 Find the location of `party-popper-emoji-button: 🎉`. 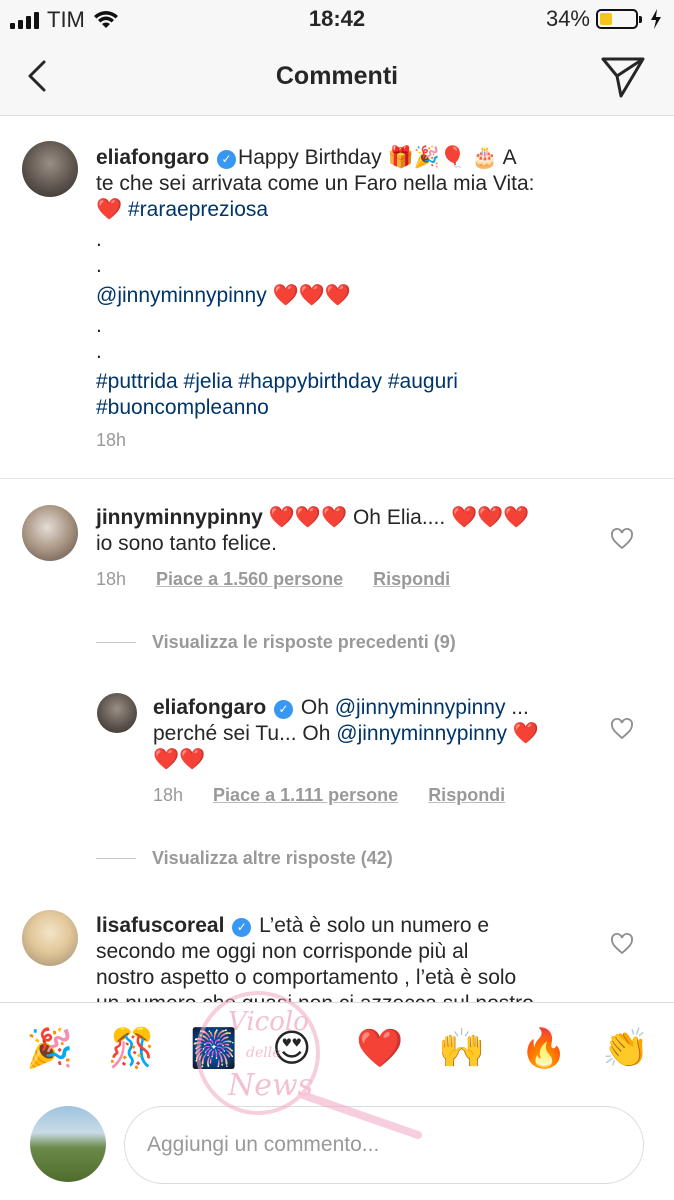

party-popper-emoji-button: 🎉 is located at coordinates (49, 1049).